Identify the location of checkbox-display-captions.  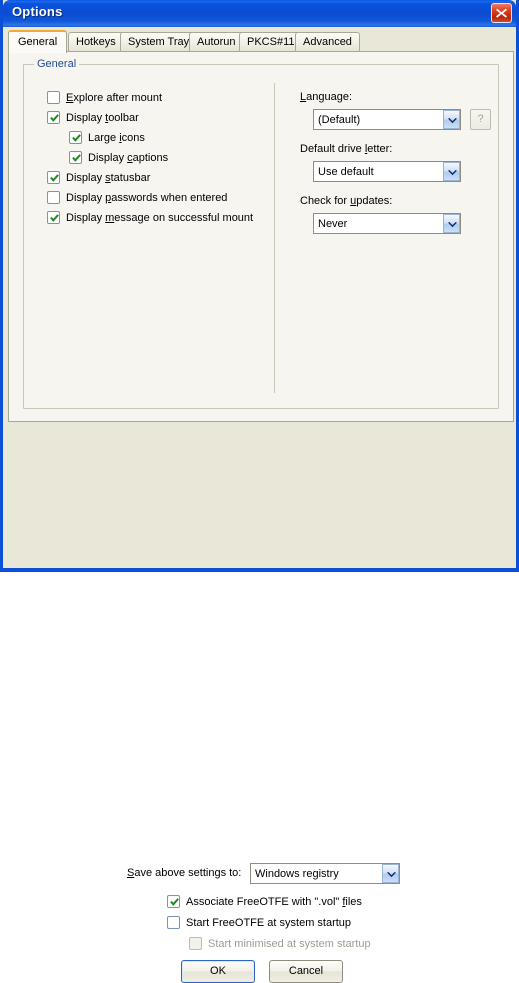
(75, 157).